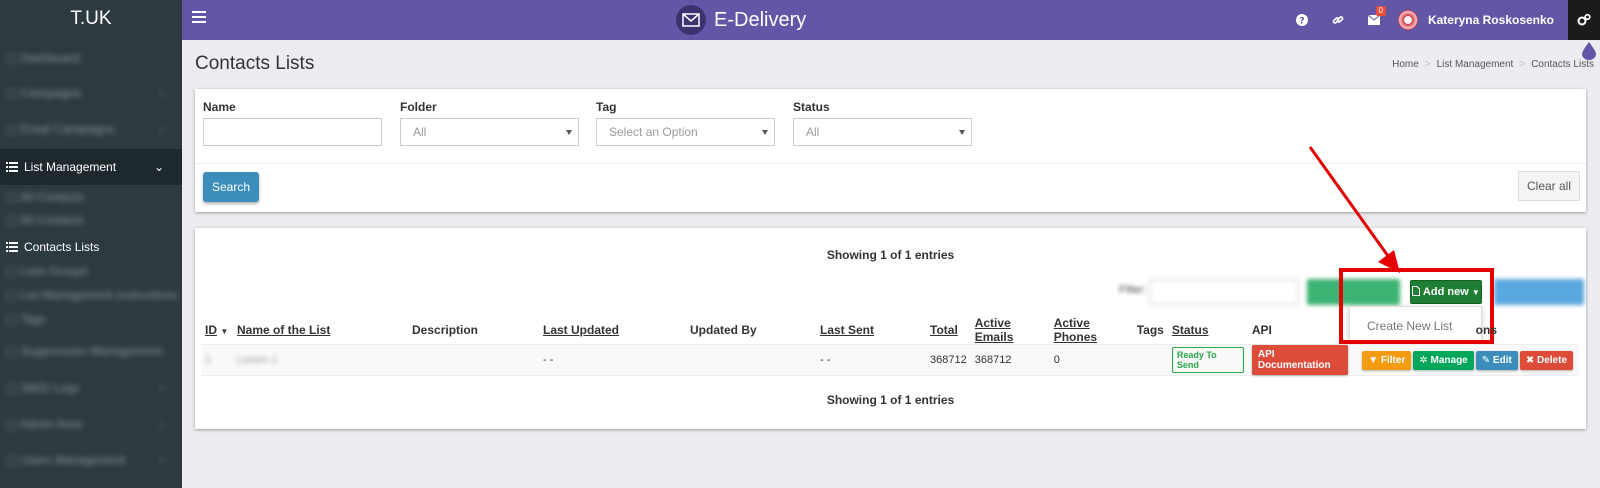 The image size is (1600, 488). Describe the element at coordinates (91, 93) in the screenshot. I see `sidebar-item-campaigns: ▢ Campaigns ‹` at that location.